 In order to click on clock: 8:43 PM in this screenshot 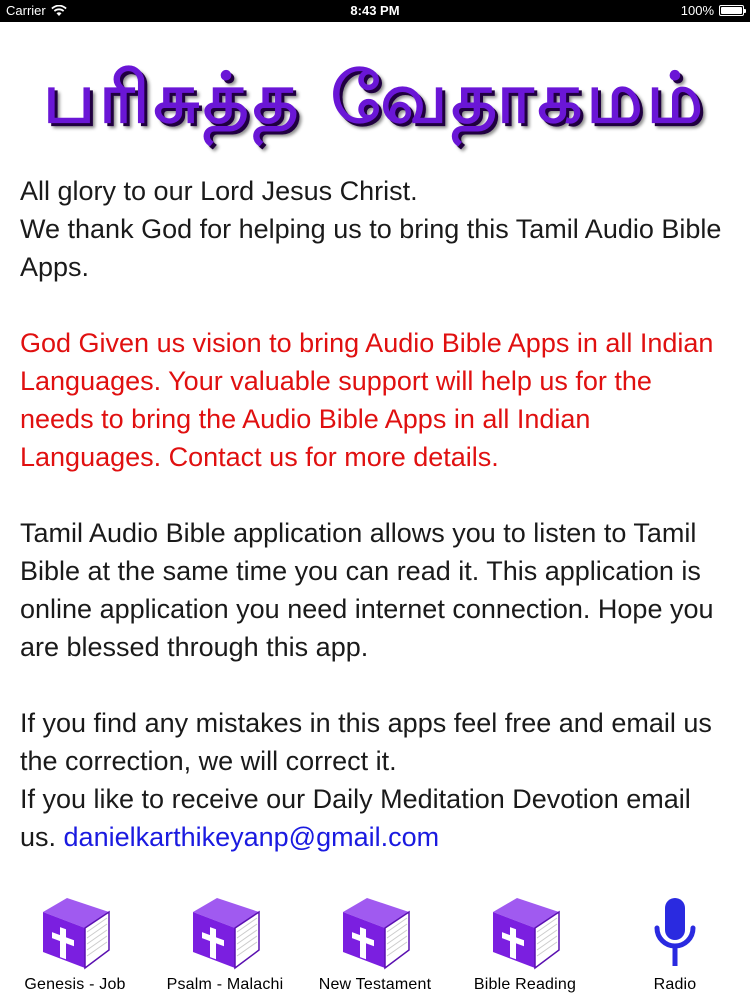, I will do `click(375, 10)`.